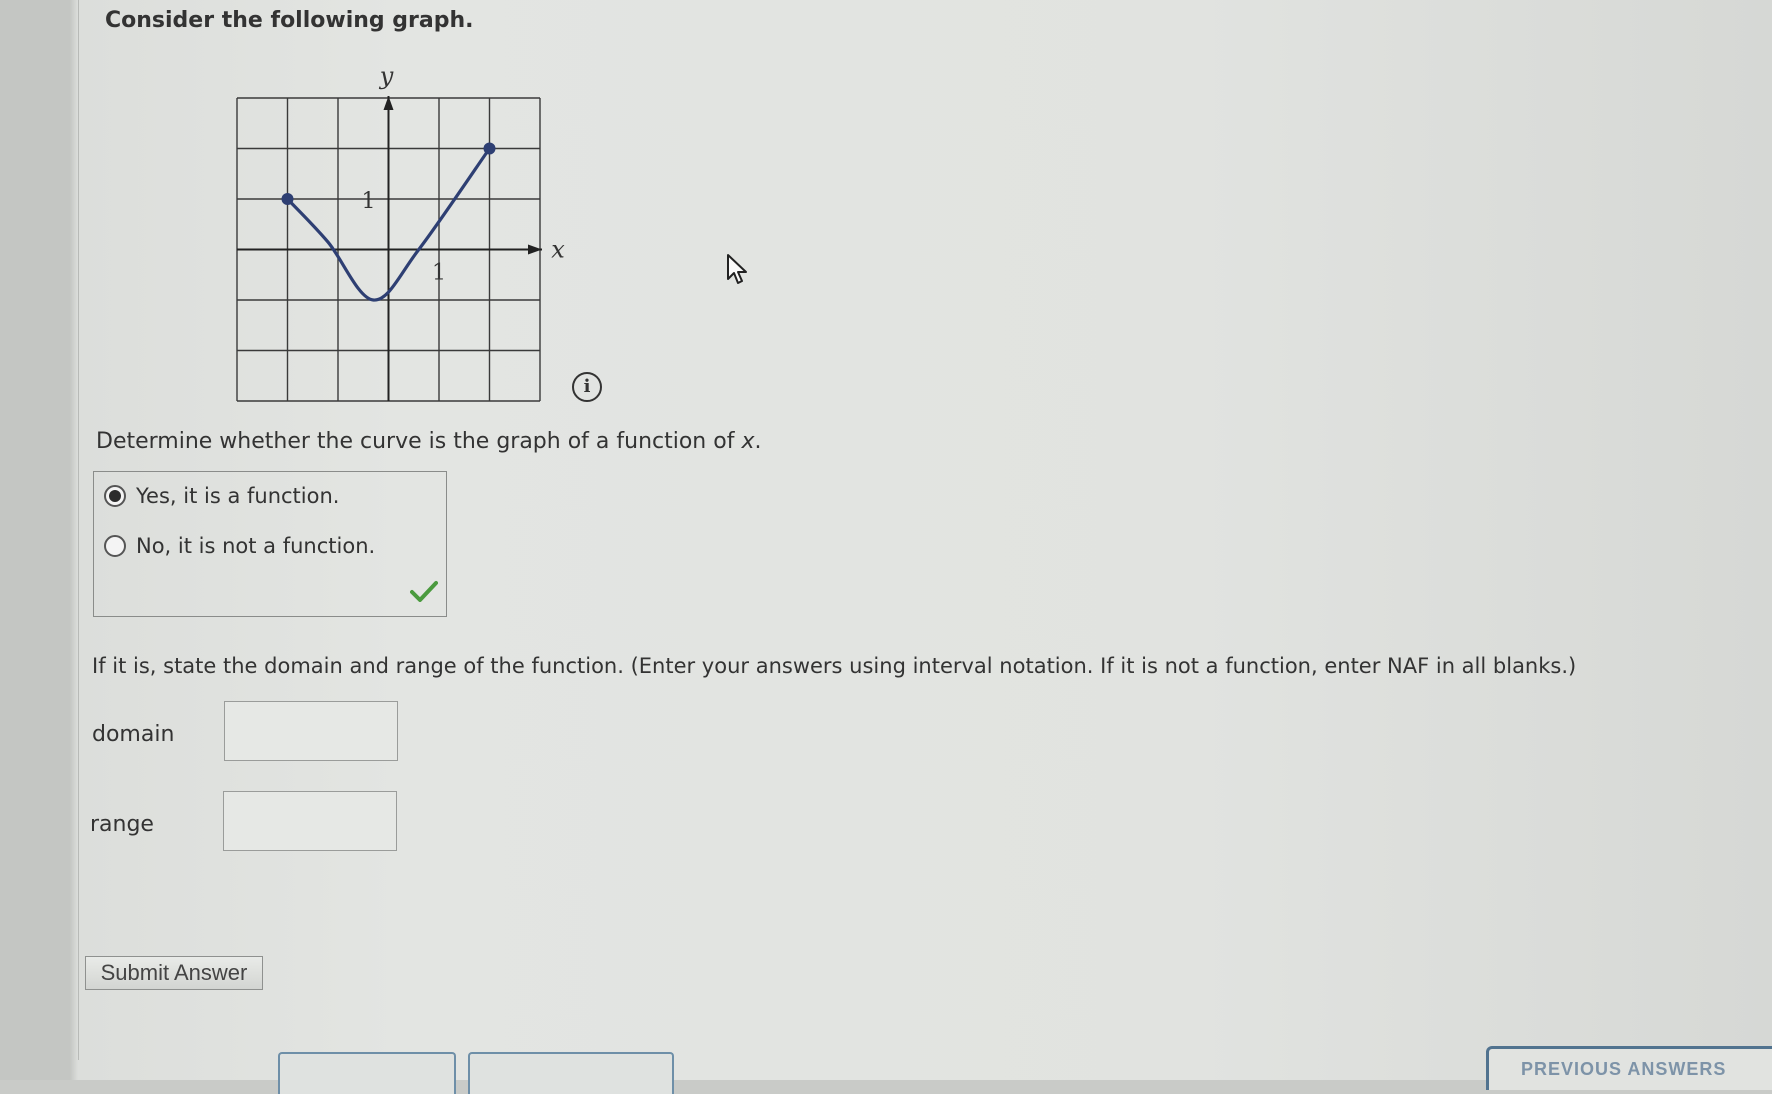 The height and width of the screenshot is (1094, 1772). I want to click on previous-answers-button: PREVIOUS ANSWERS, so click(1629, 1068).